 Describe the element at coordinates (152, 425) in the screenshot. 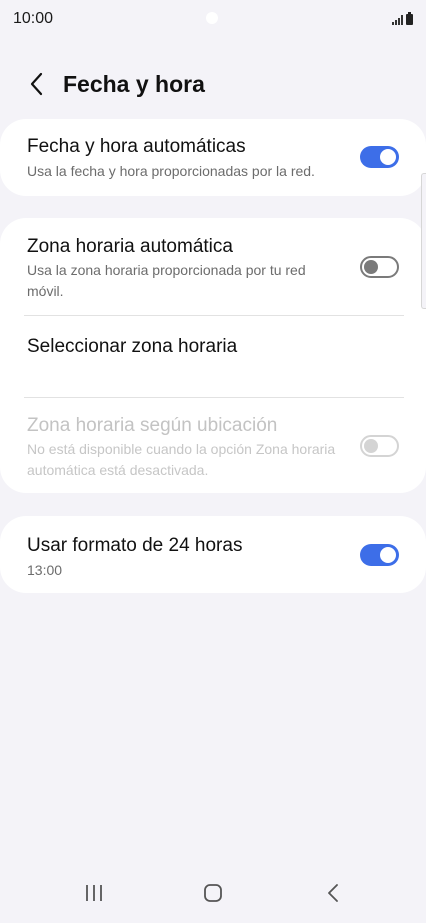

I see `location-timezone-title: Zona horaria según ubicación` at that location.